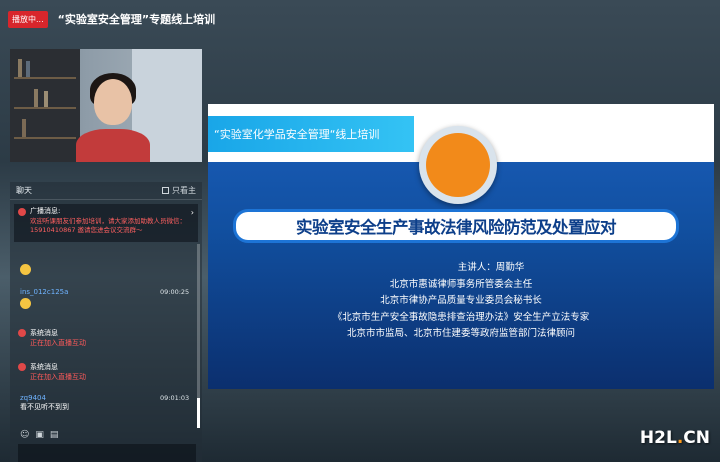 This screenshot has width=720, height=462. I want to click on message-text: 看不见听不到到, so click(44, 407).